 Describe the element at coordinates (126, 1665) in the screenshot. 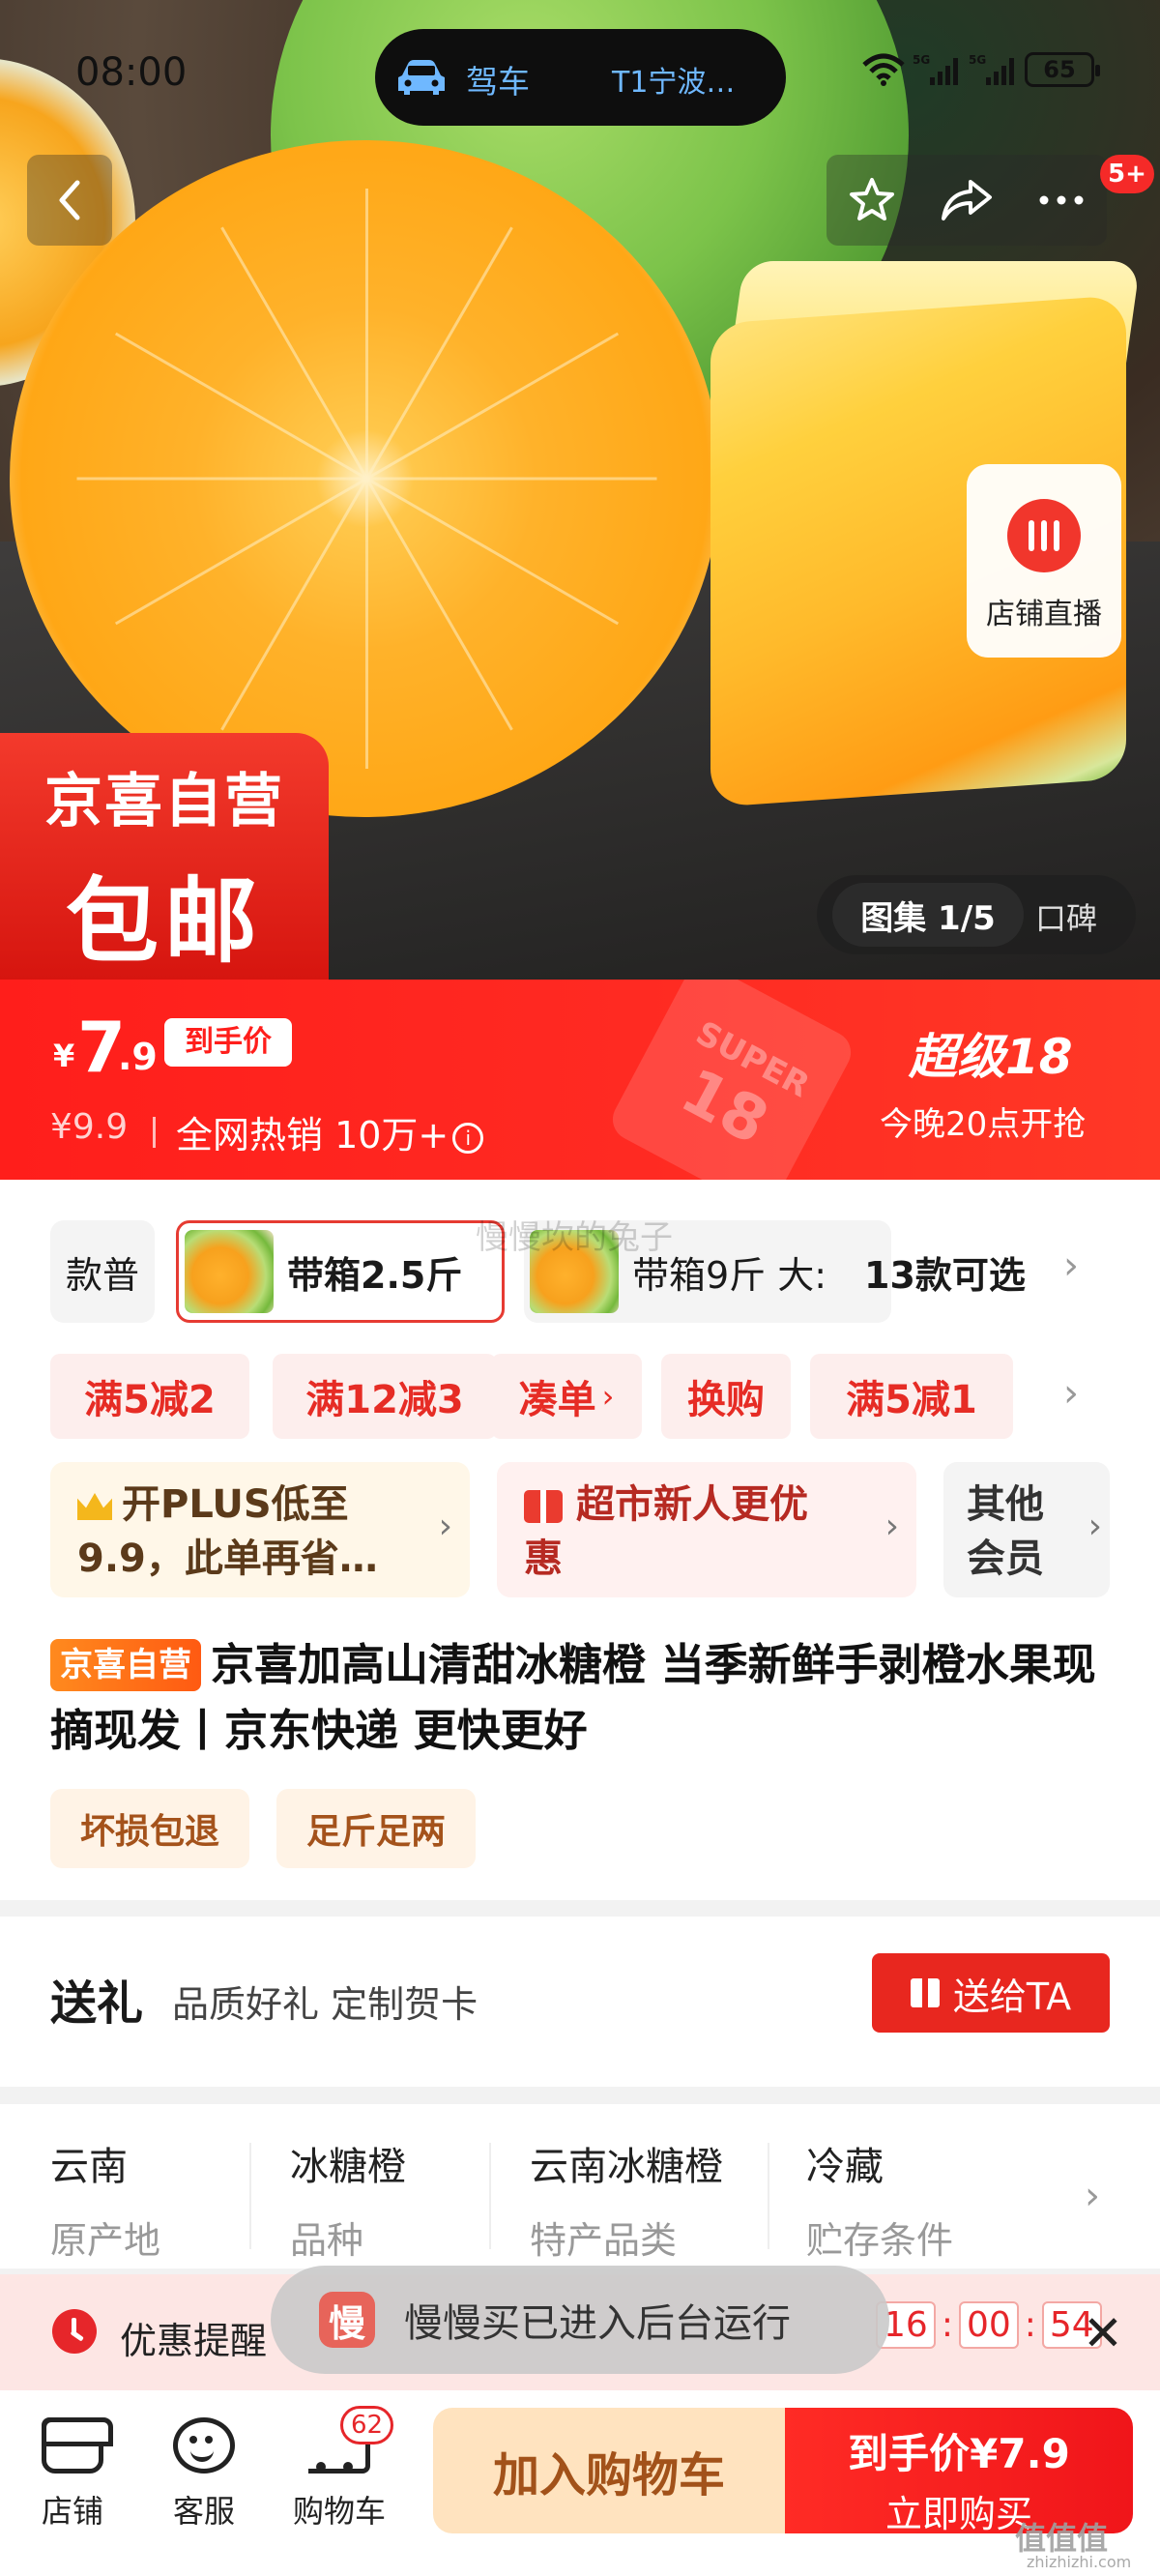

I see `store-tag: 京喜自营` at that location.